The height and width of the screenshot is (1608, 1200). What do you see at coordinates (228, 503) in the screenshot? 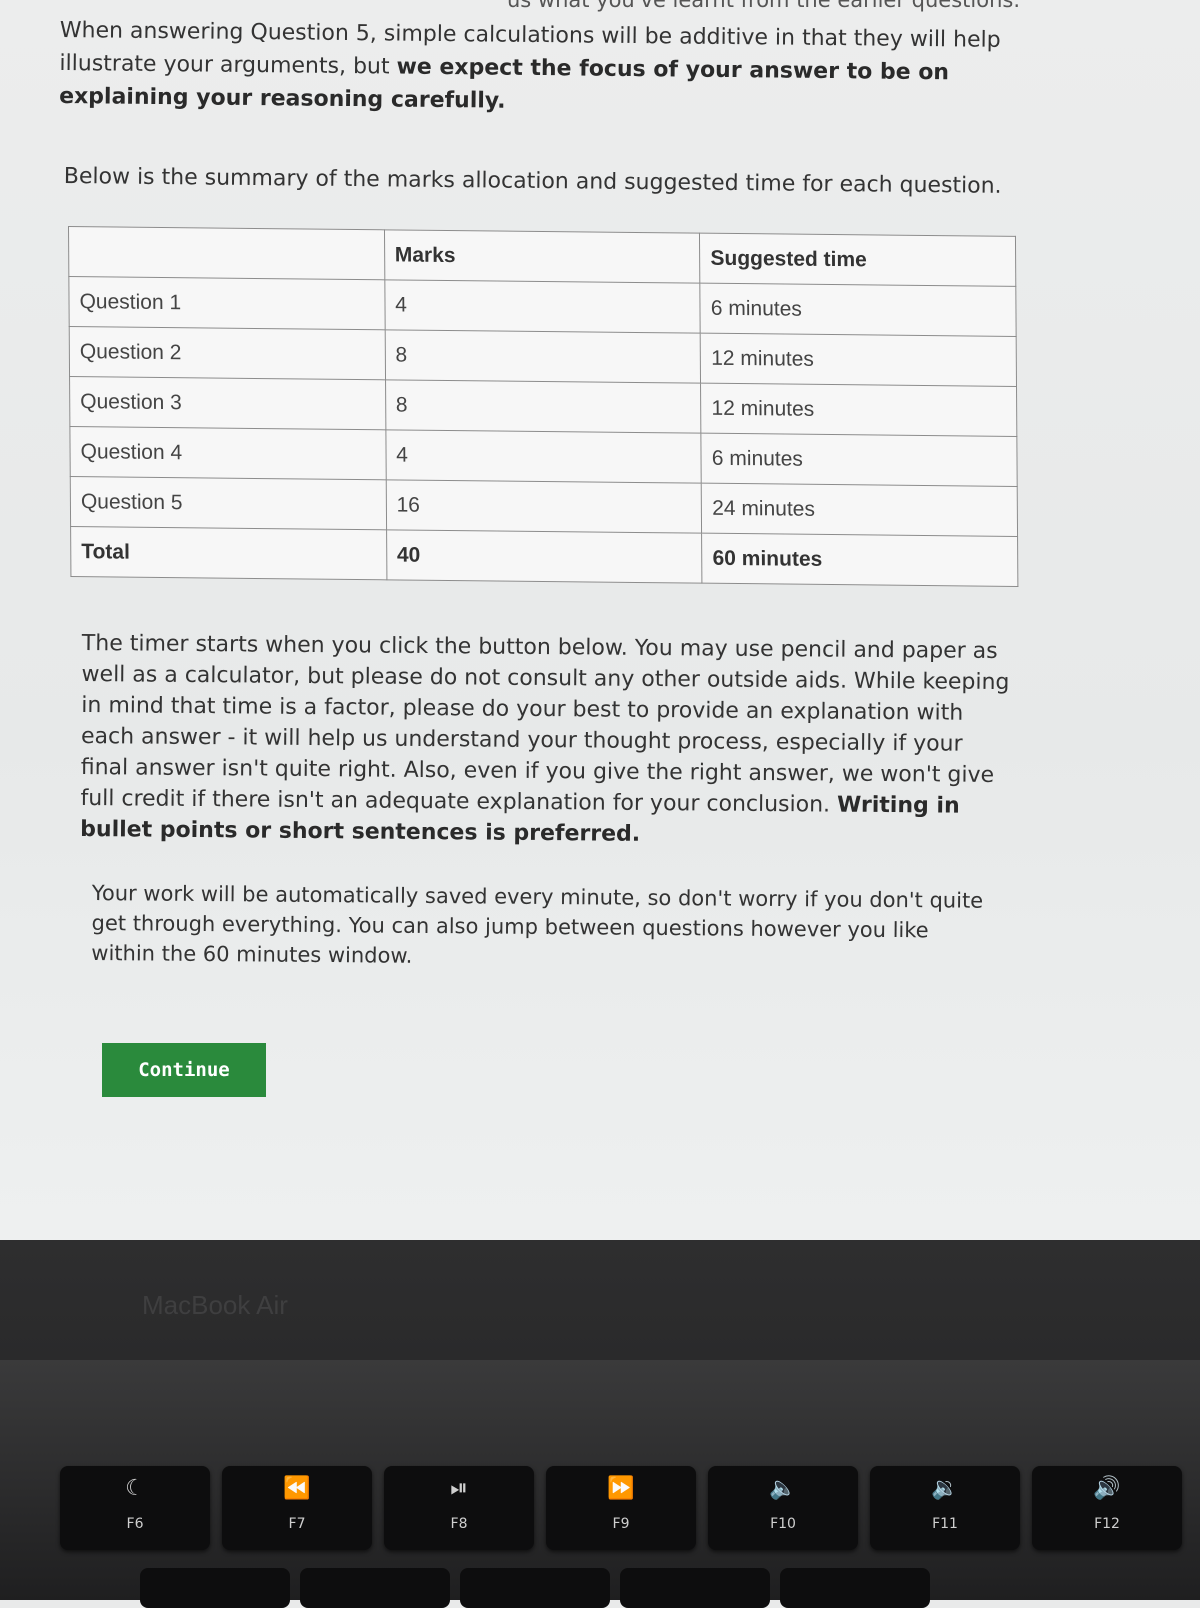
I see `question-cell: Question 5` at bounding box center [228, 503].